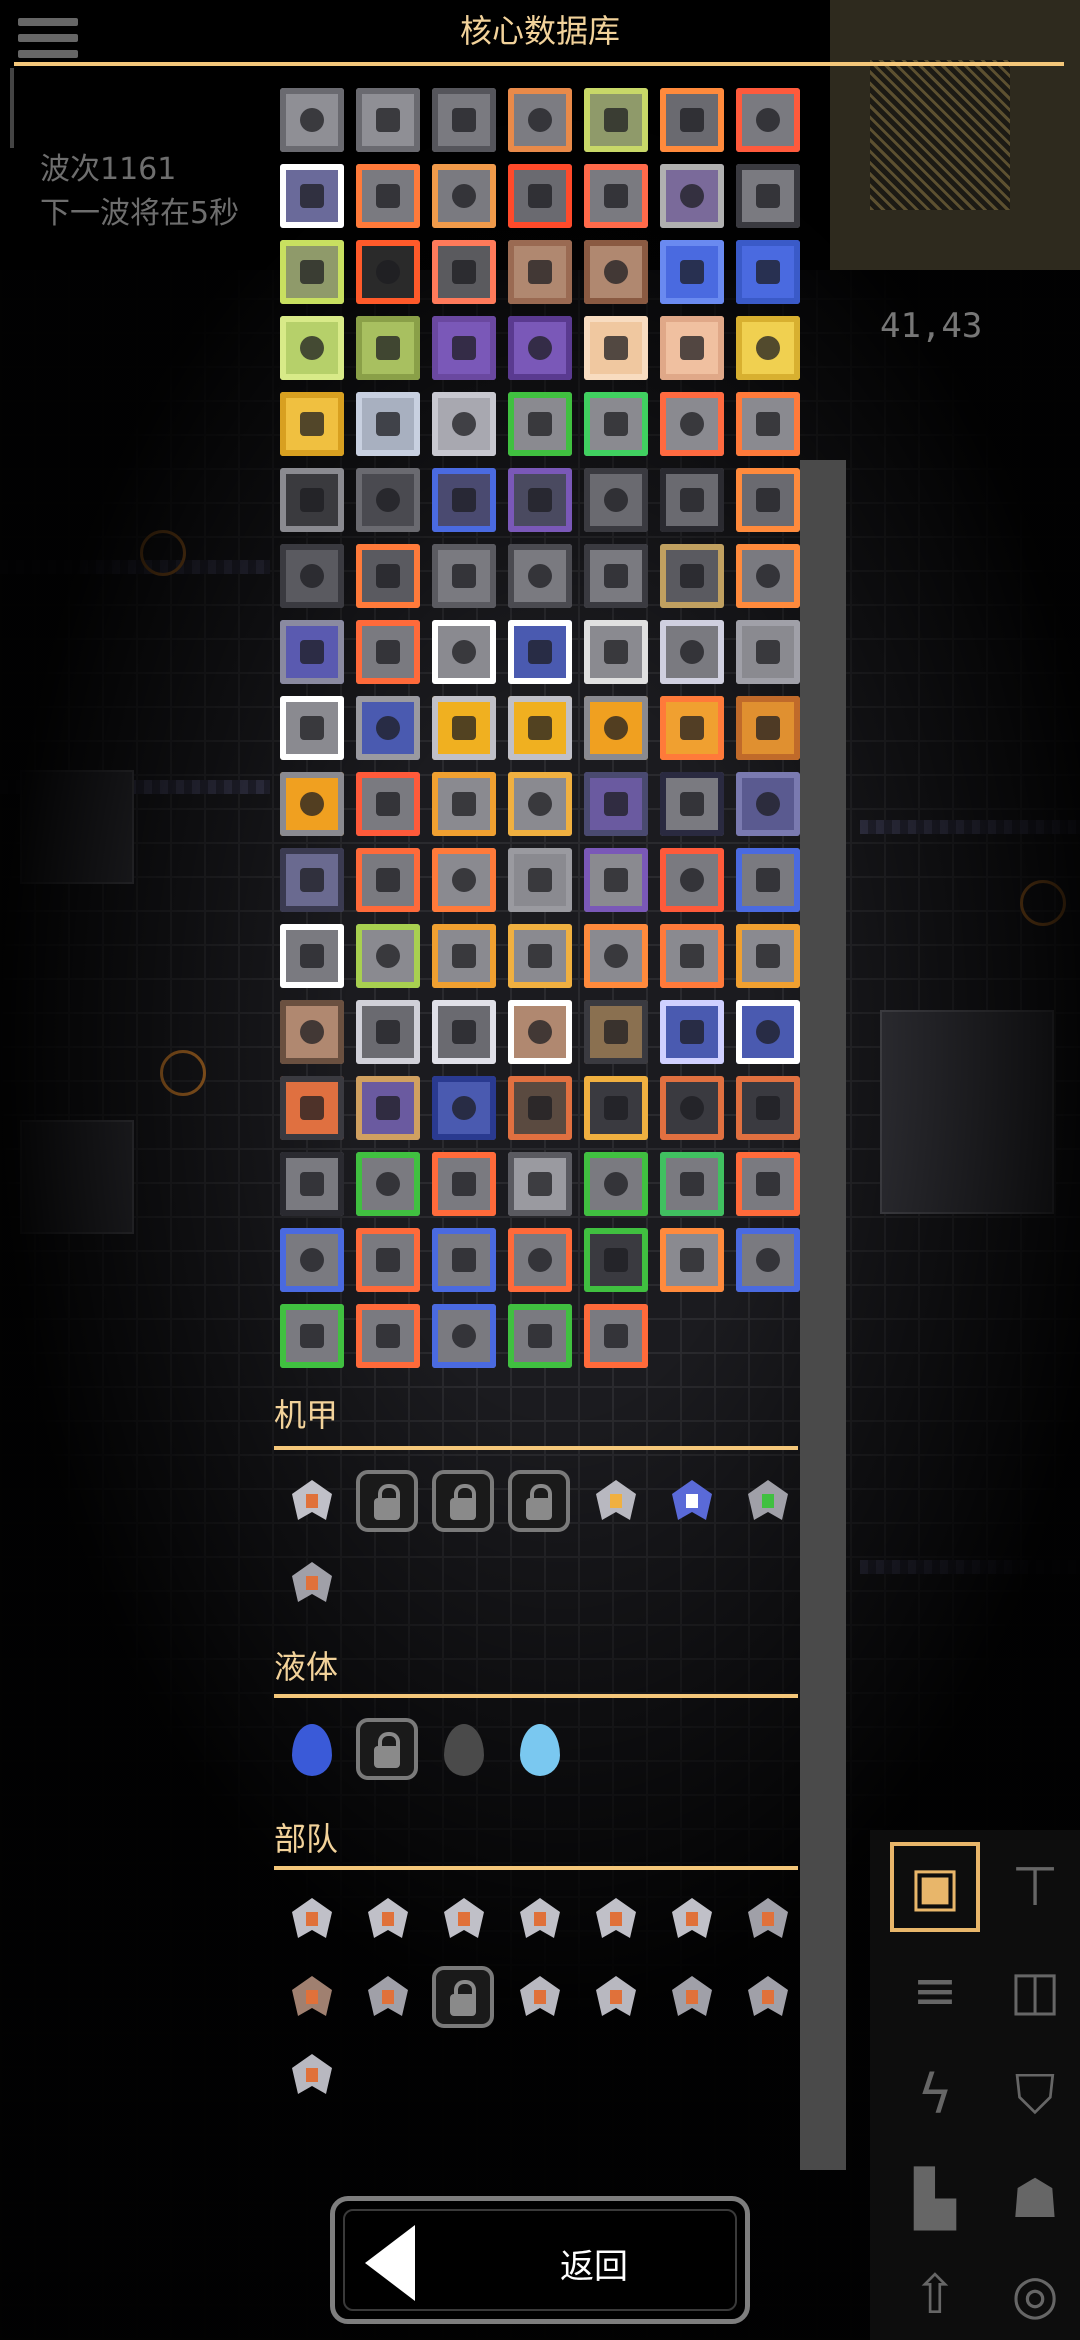  I want to click on locked-mech-entry, so click(387, 1501).